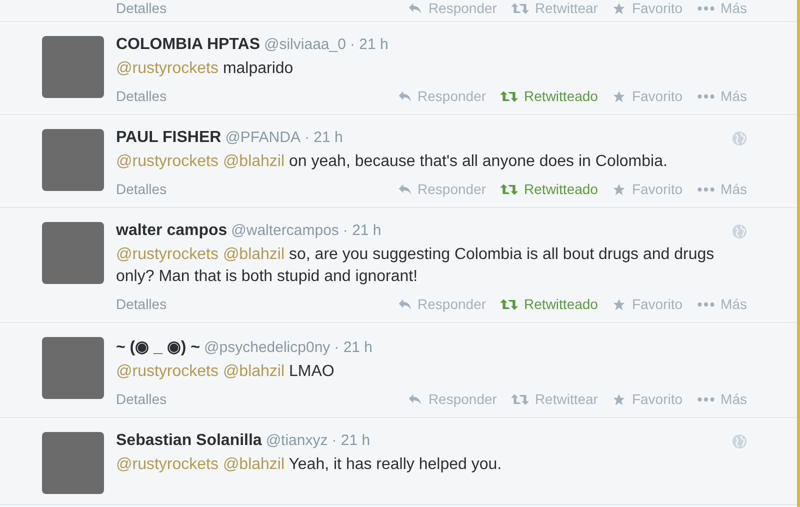  What do you see at coordinates (169, 138) in the screenshot?
I see `user-name: PAUL FISHER` at bounding box center [169, 138].